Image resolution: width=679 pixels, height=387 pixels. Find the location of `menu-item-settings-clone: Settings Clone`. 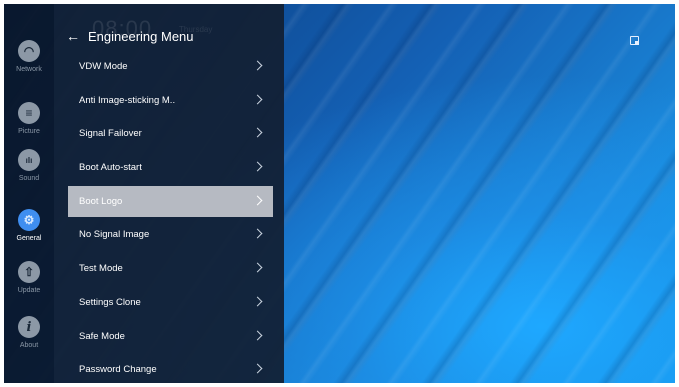

menu-item-settings-clone: Settings Clone is located at coordinates (170, 302).